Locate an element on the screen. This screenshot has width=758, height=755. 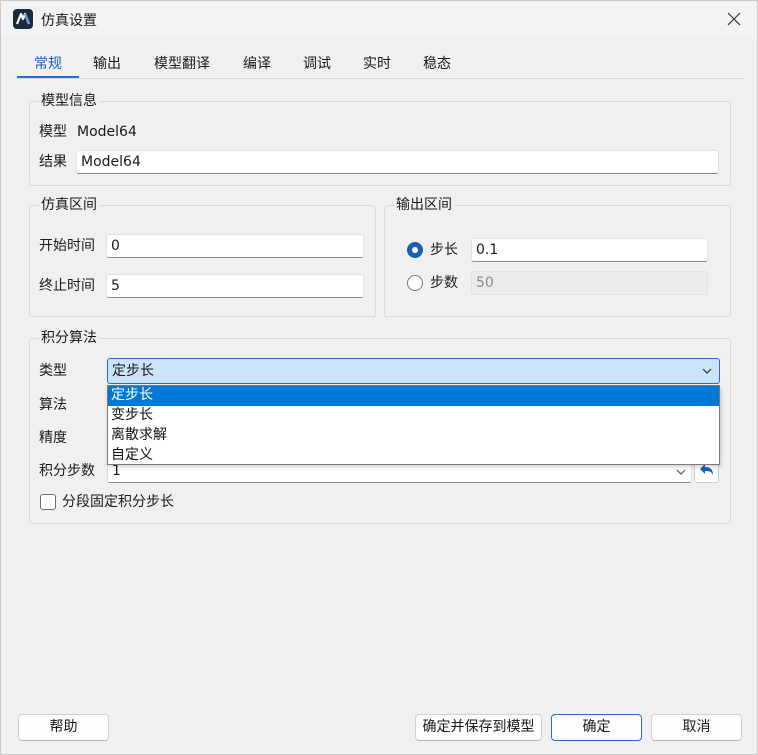
stop-time-field: 5 is located at coordinates (235, 286).